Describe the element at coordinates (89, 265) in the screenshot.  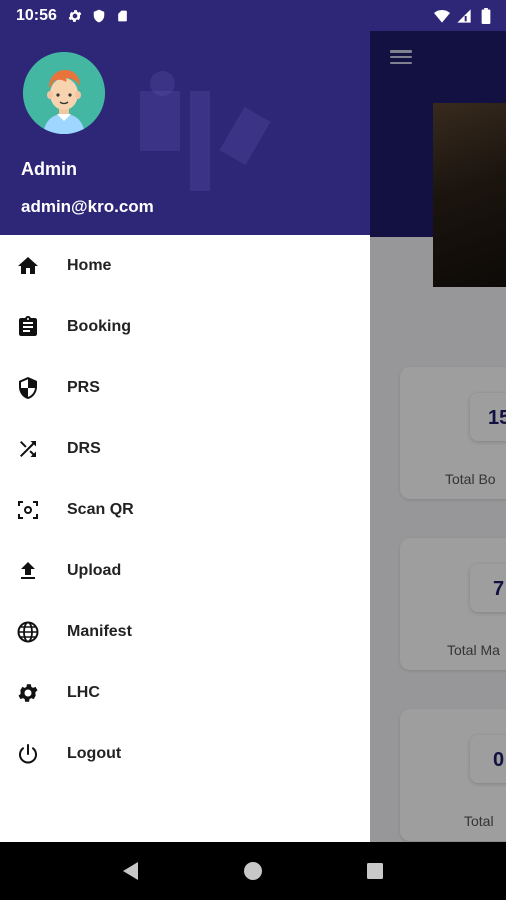
I see `menu-item-label: Home` at that location.